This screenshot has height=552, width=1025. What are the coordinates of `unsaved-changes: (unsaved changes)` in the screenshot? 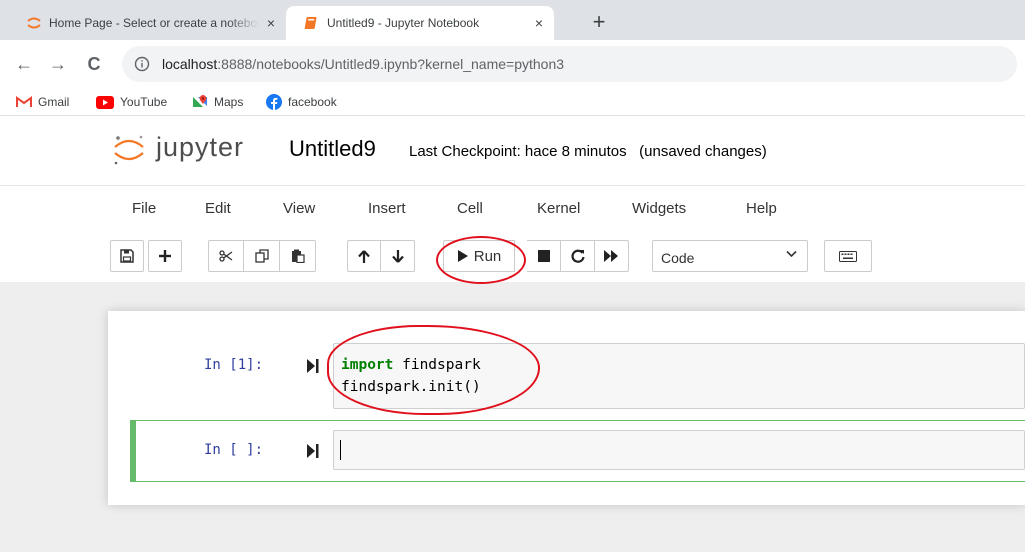 It's located at (703, 151).